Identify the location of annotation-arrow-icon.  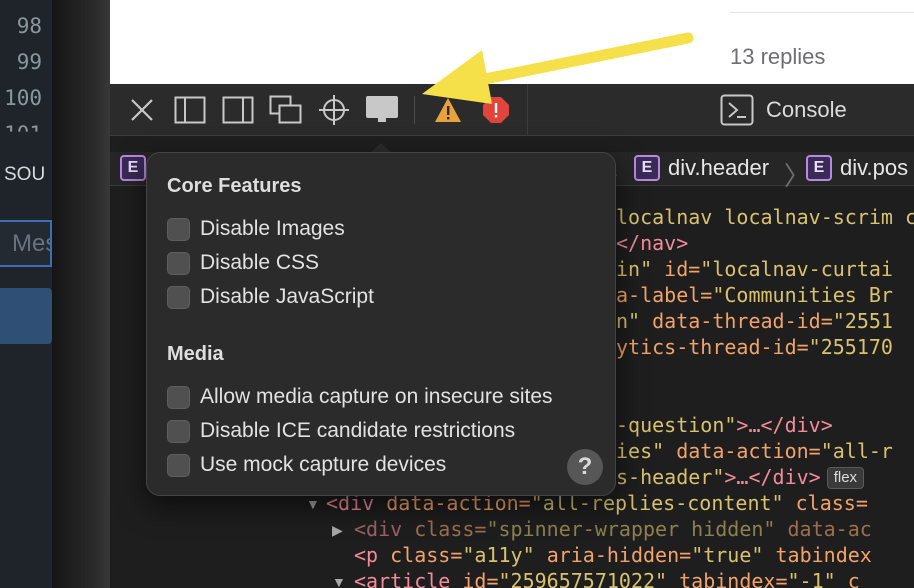
(558, 68).